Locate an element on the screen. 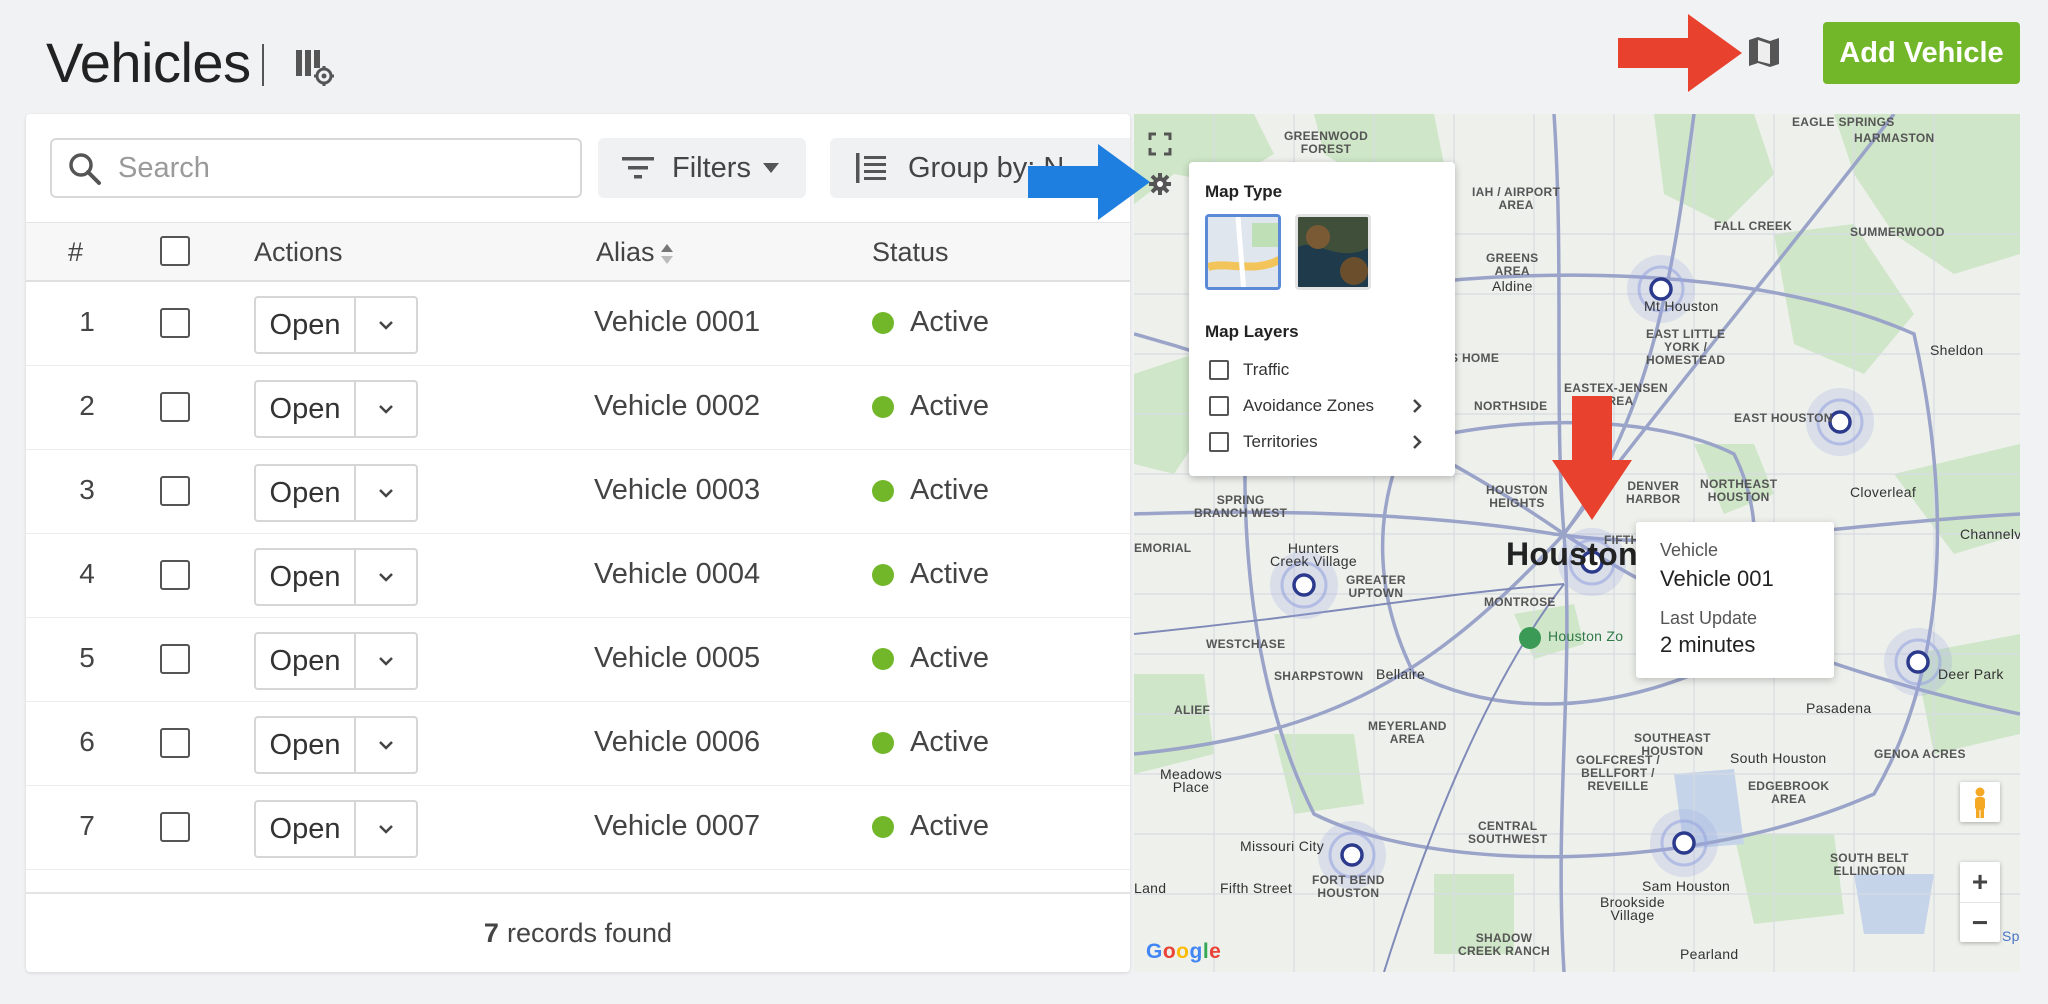  map-type-heading: Map Type is located at coordinates (1244, 191).